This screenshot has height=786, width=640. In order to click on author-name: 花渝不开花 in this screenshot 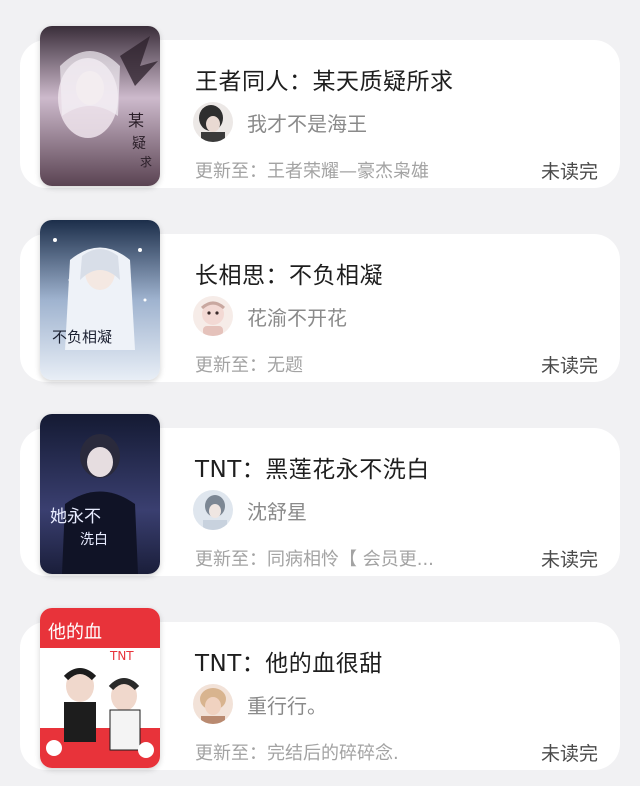, I will do `click(297, 316)`.